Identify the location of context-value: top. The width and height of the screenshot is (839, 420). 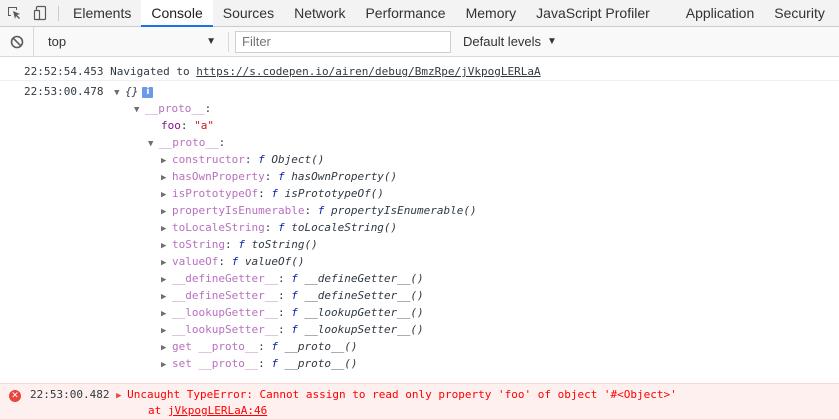
(57, 41).